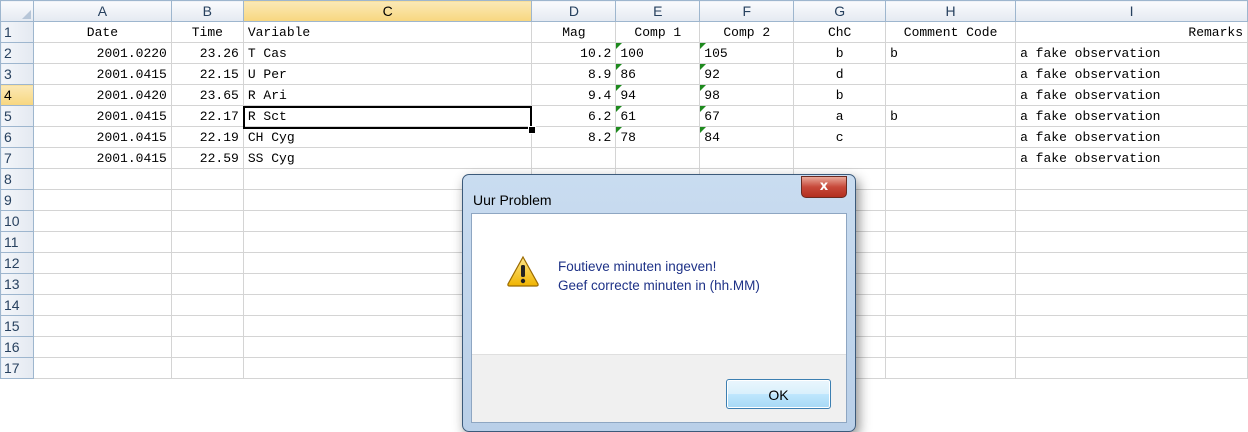  I want to click on cell-g1: ChC, so click(840, 32).